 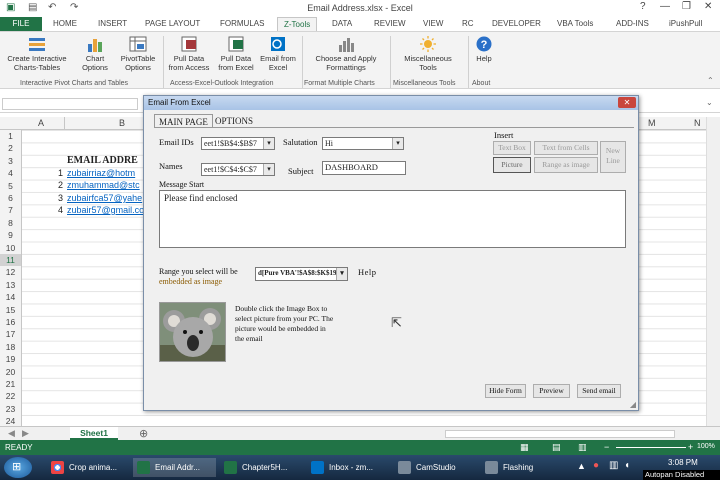 What do you see at coordinates (143, 433) in the screenshot?
I see `add-sheet-icon: ⊕` at bounding box center [143, 433].